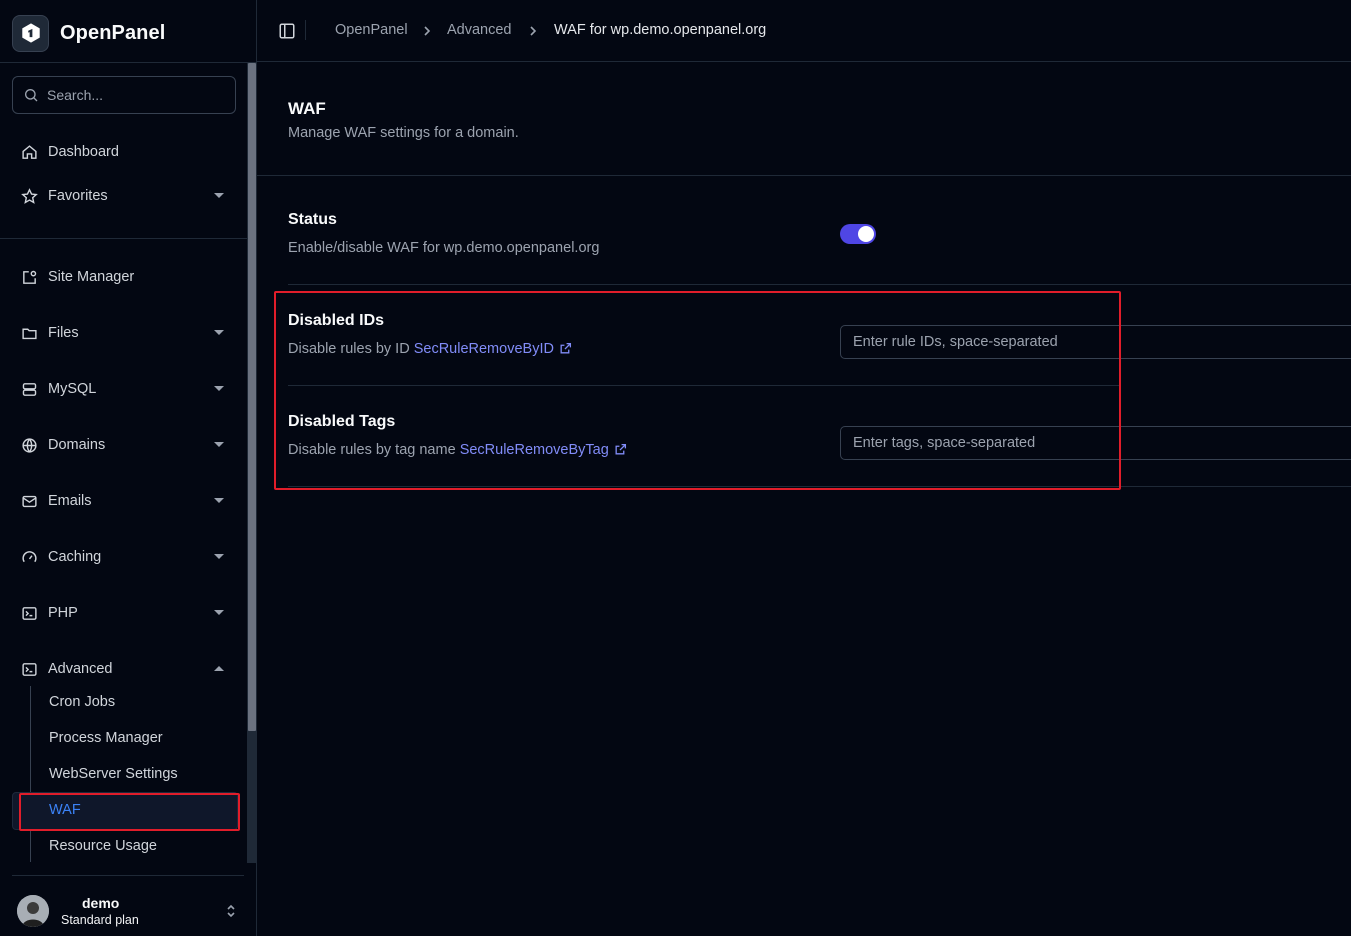  What do you see at coordinates (371, 30) in the screenshot?
I see `breadcrumb-openpanel: OpenPanel` at bounding box center [371, 30].